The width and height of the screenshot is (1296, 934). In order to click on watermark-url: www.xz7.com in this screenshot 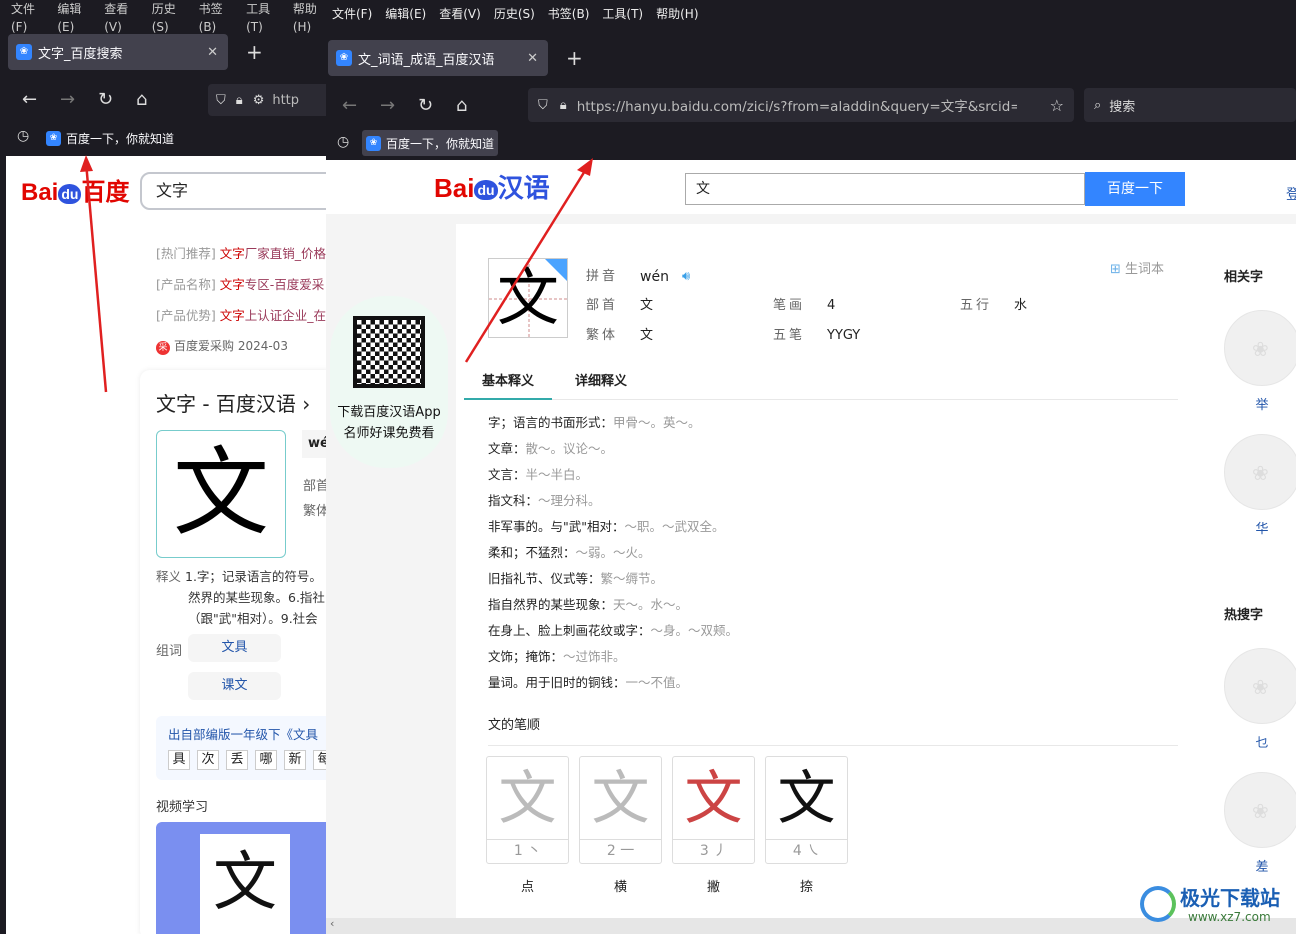, I will do `click(1229, 917)`.